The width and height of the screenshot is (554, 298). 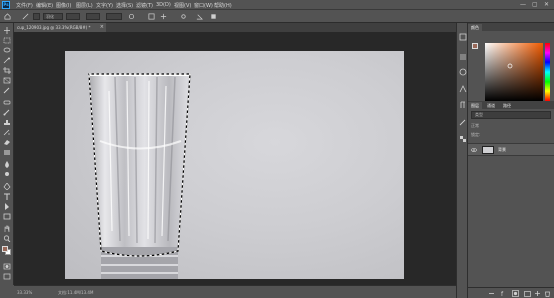 I want to click on color-panel-header: 颜色, so click(x=511, y=27).